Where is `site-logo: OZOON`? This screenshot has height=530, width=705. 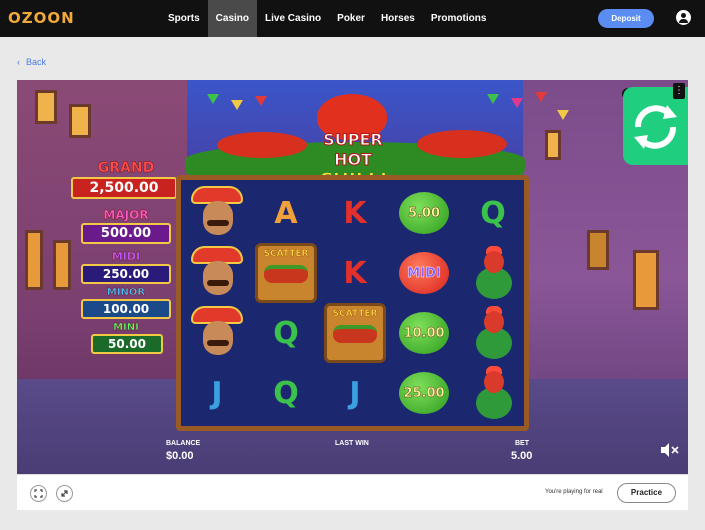
site-logo: OZOON is located at coordinates (41, 18).